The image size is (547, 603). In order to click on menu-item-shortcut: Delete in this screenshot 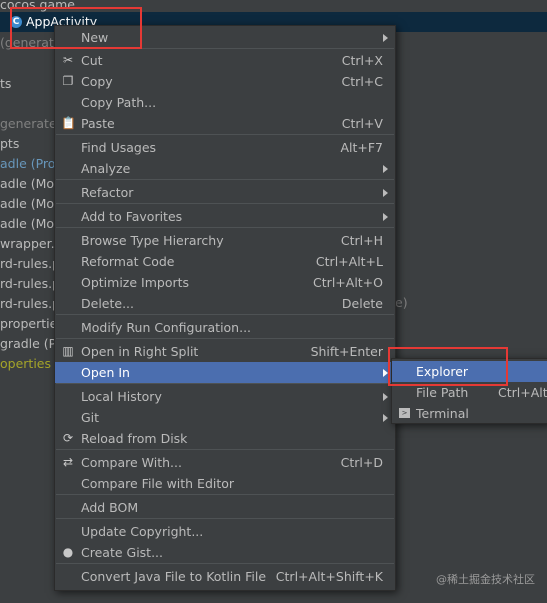, I will do `click(362, 303)`.